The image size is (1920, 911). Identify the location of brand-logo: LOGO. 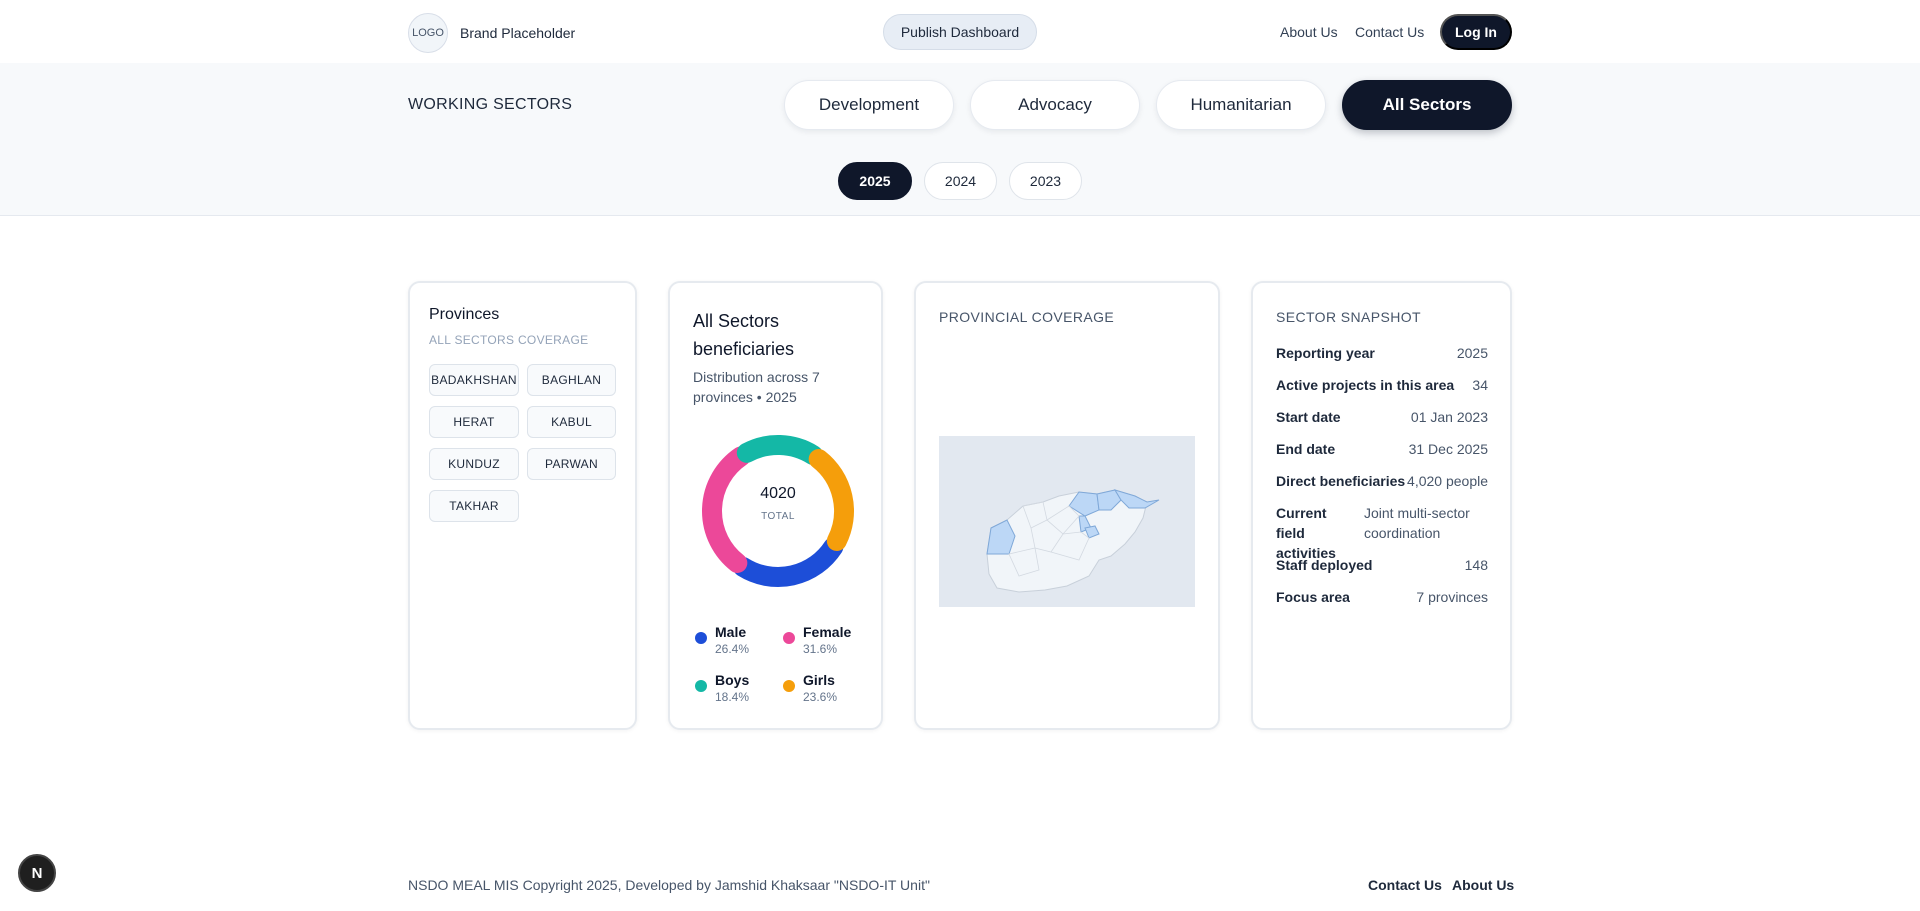
(428, 33).